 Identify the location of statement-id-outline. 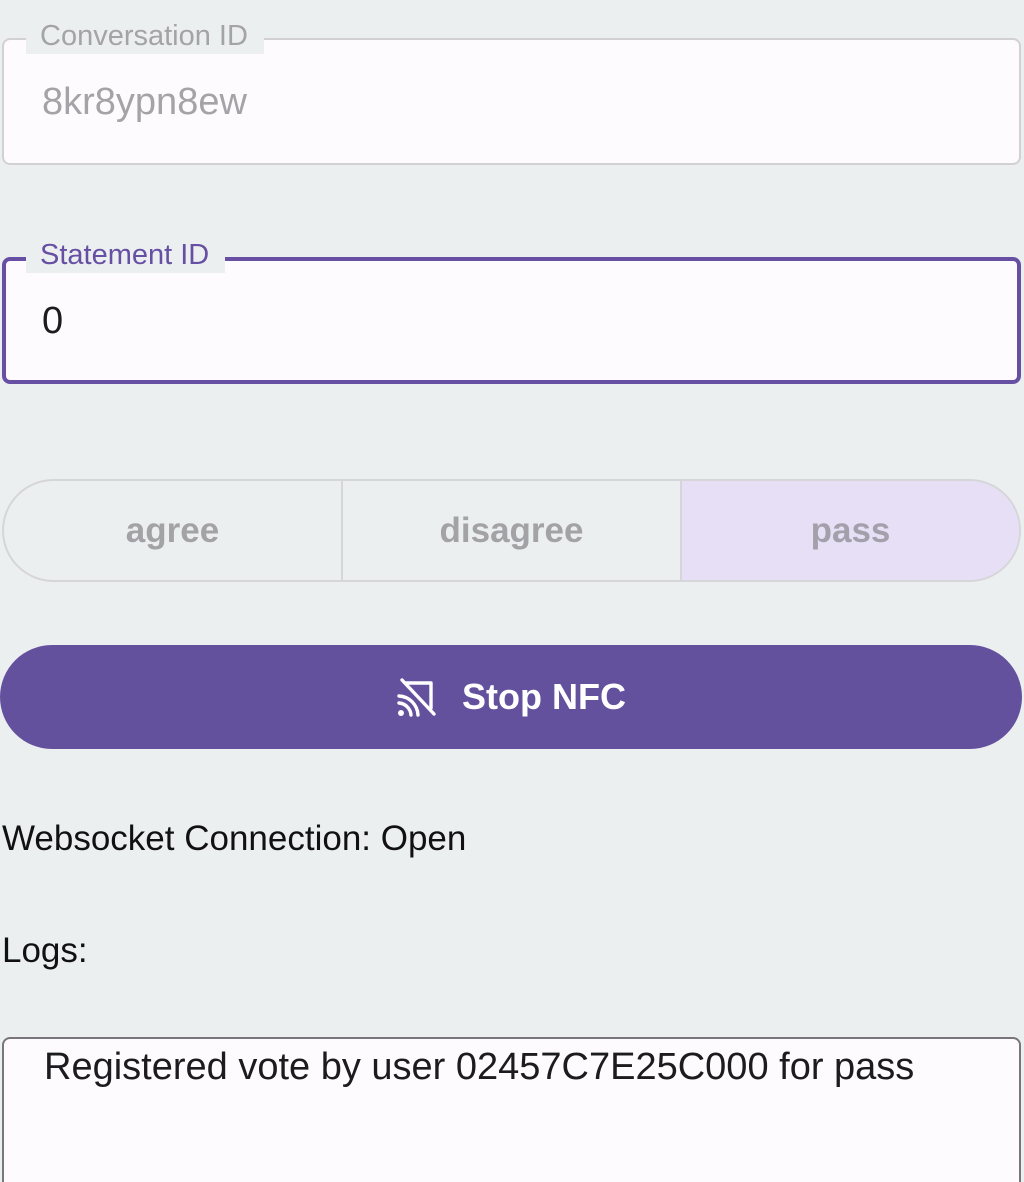
(511, 320).